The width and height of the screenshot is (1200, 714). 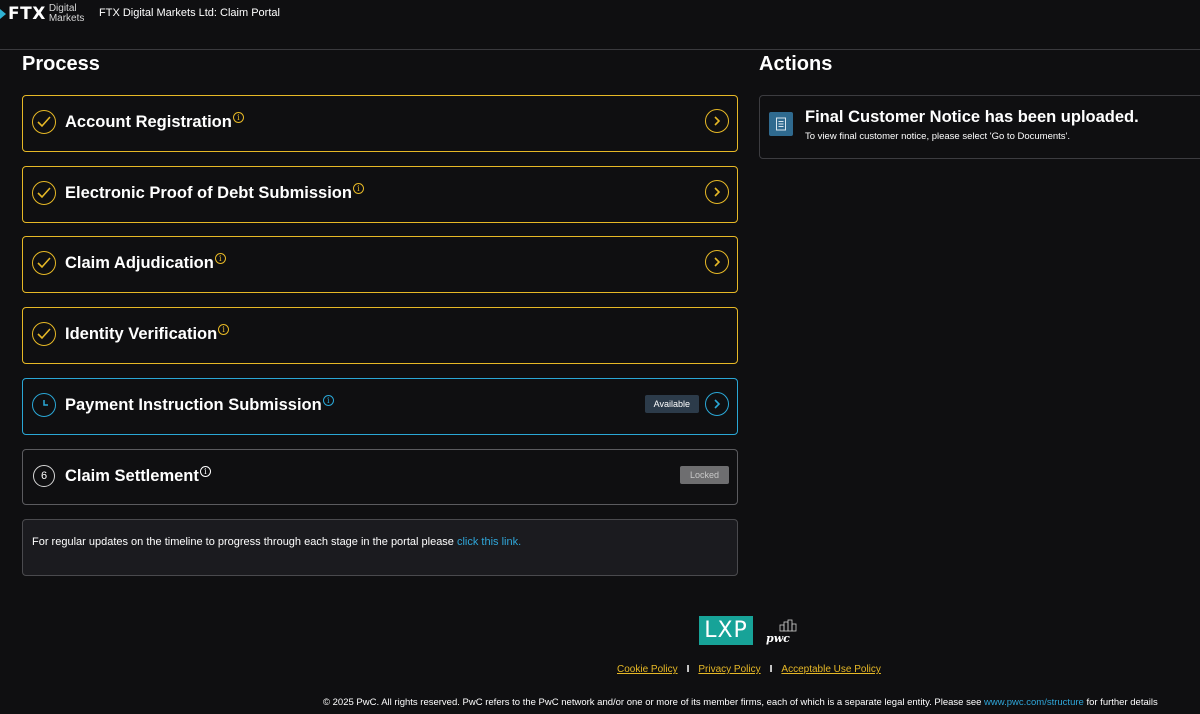 I want to click on status-badge-available: Available, so click(x=671, y=404).